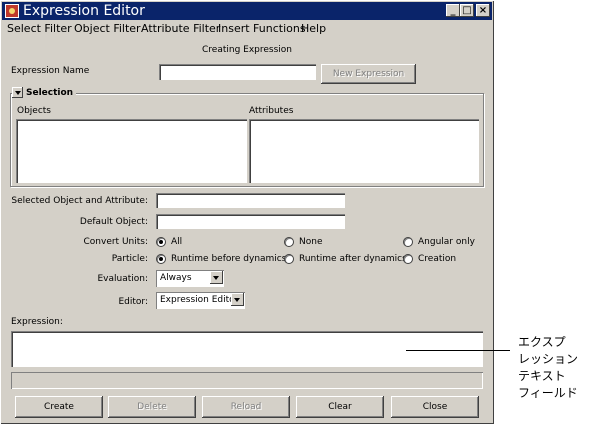  What do you see at coordinates (548, 393) in the screenshot?
I see `annotation-line: フィールド` at bounding box center [548, 393].